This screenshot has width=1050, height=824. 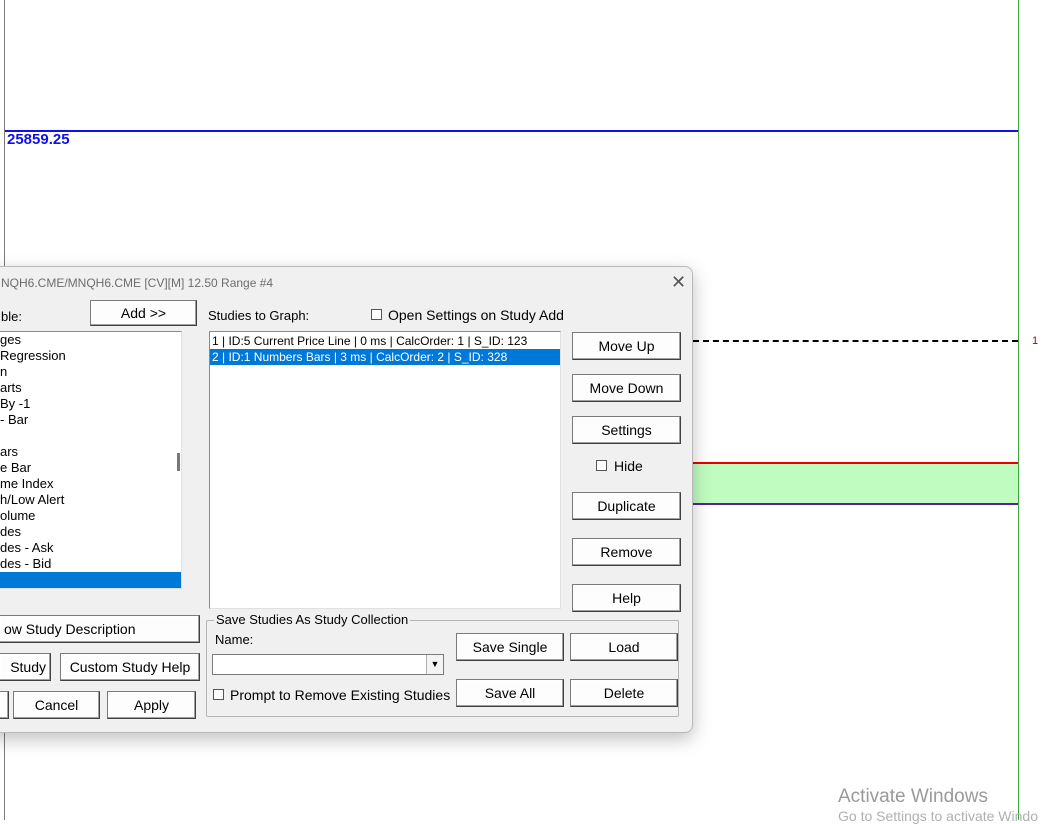 I want to click on close-icon: ✕, so click(x=678, y=282).